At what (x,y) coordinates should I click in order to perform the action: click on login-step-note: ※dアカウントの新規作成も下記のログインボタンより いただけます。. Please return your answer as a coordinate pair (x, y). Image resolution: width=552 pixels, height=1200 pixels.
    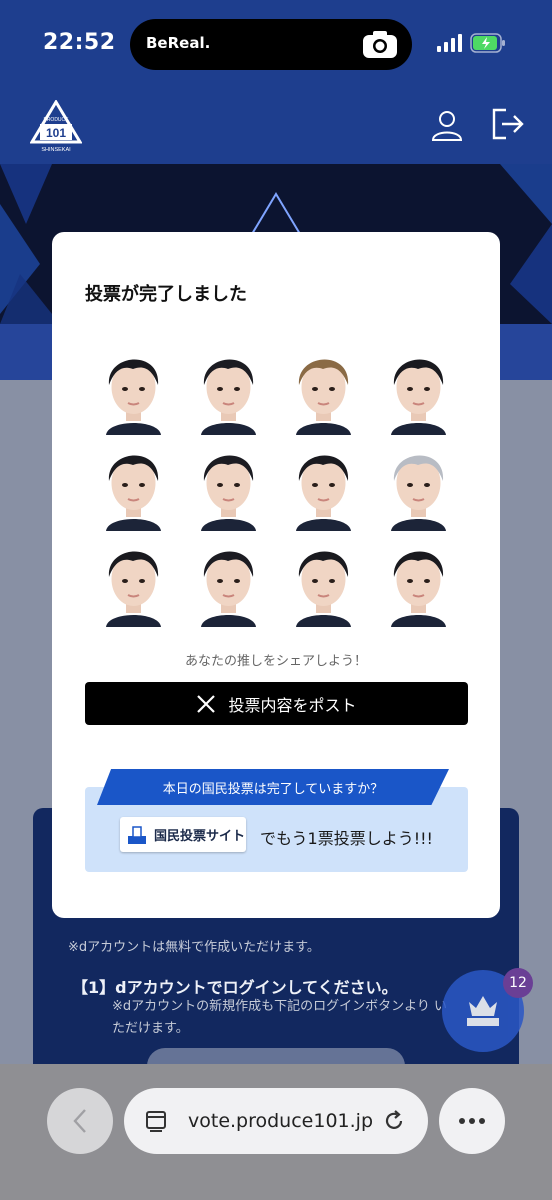
    Looking at the image, I should click on (280, 1017).